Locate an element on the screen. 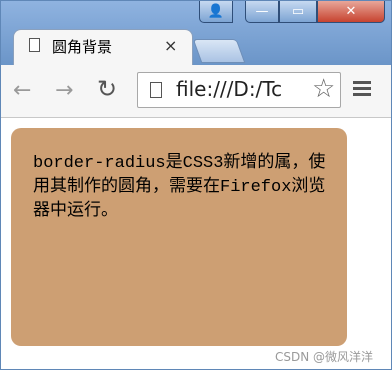  address-bar: file:///D:/Tc ☆ is located at coordinates (239, 90).